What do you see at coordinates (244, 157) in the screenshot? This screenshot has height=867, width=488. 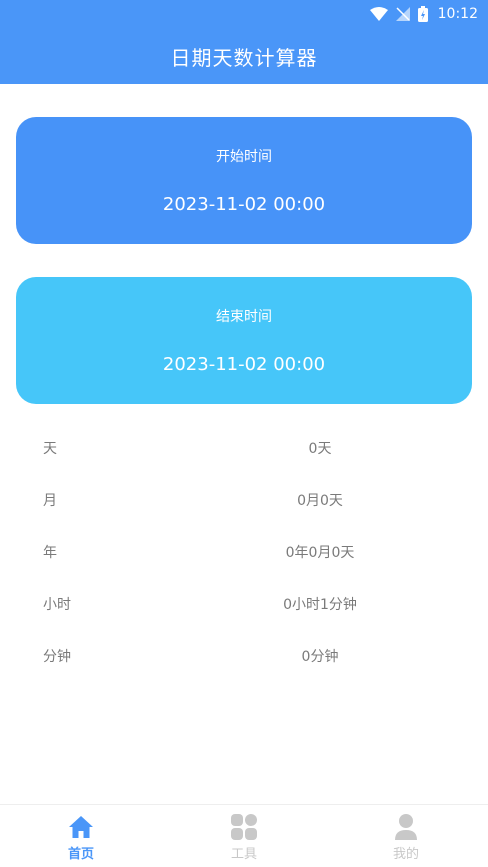 I see `start-time-label: 开始时间` at bounding box center [244, 157].